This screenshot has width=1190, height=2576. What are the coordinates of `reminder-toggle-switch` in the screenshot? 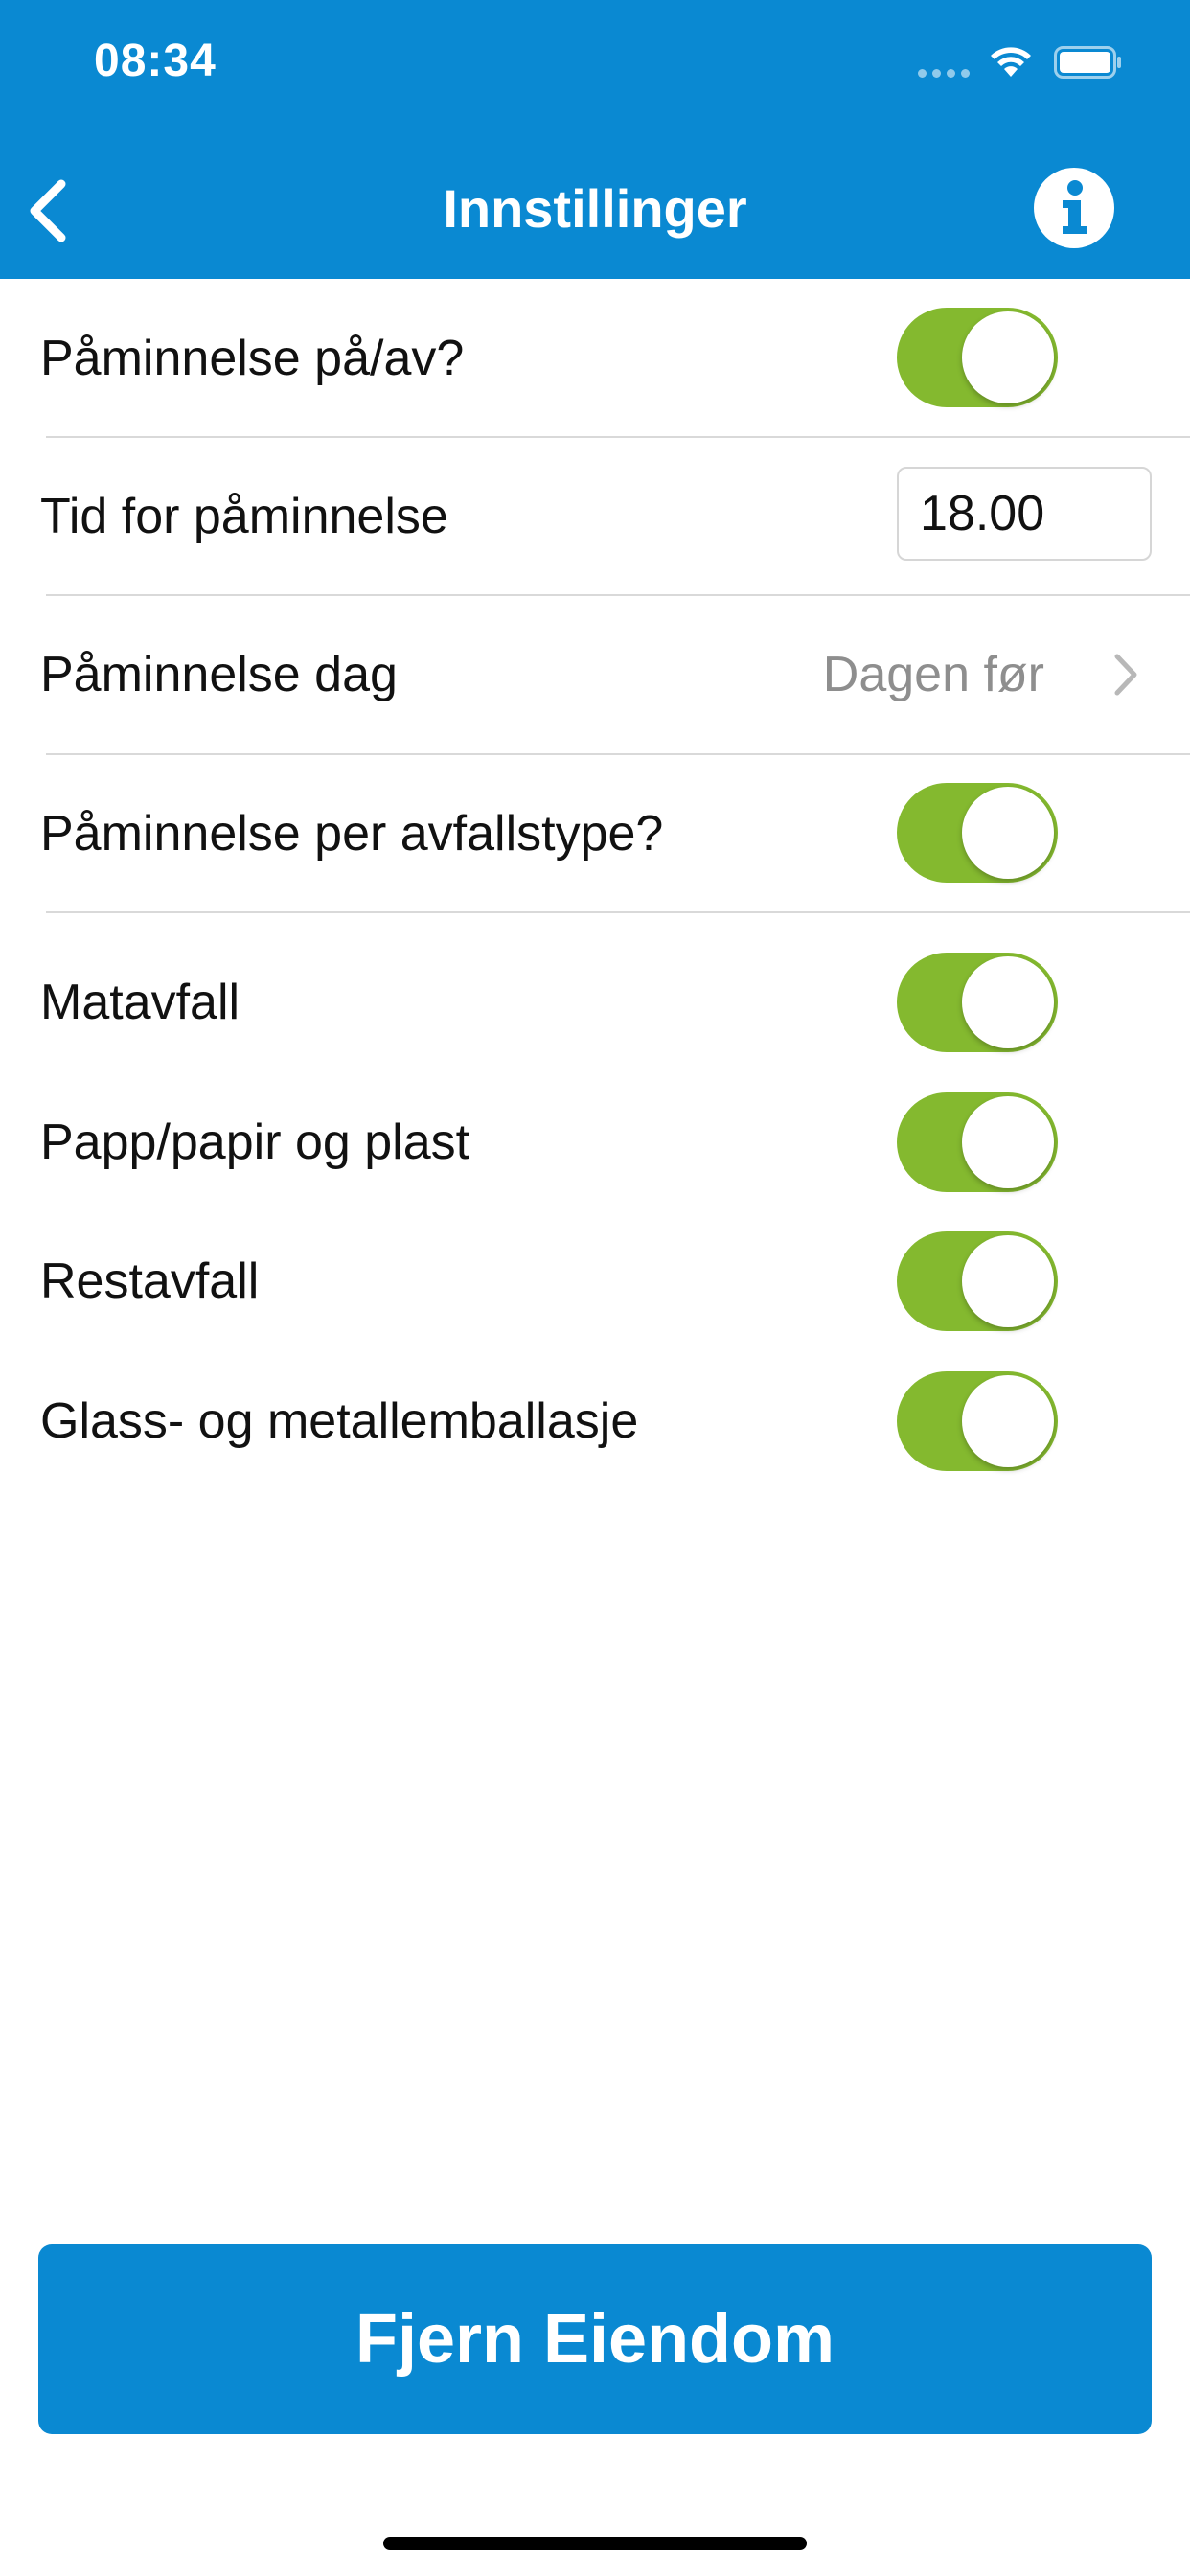 It's located at (978, 357).